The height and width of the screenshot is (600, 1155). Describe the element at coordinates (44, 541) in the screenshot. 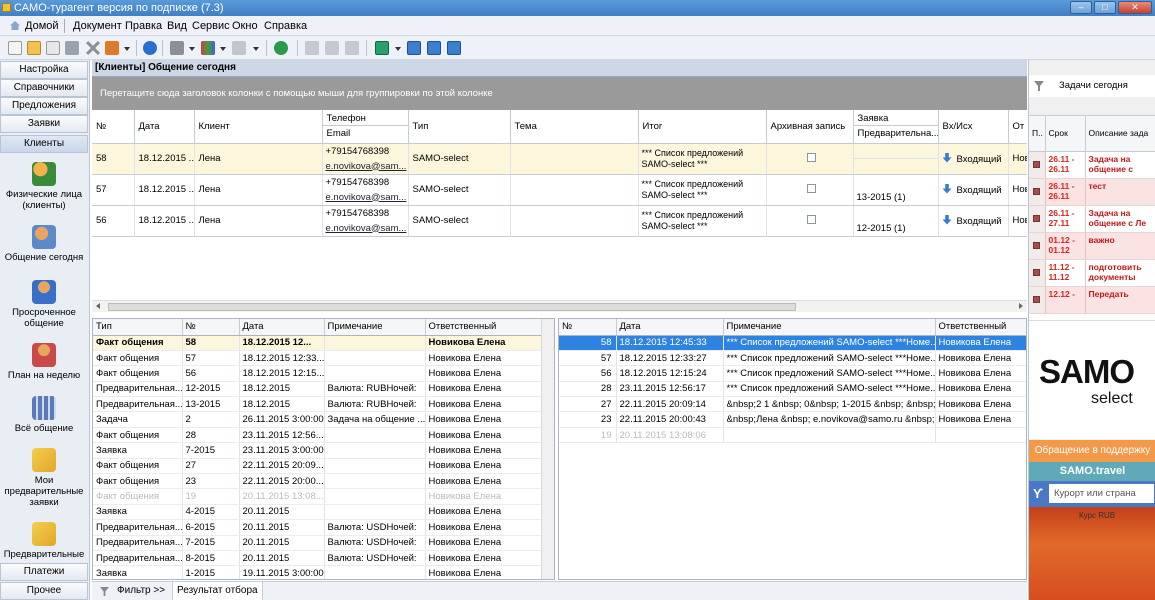

I see `sidebar-item-preliminary: Предварительные` at that location.